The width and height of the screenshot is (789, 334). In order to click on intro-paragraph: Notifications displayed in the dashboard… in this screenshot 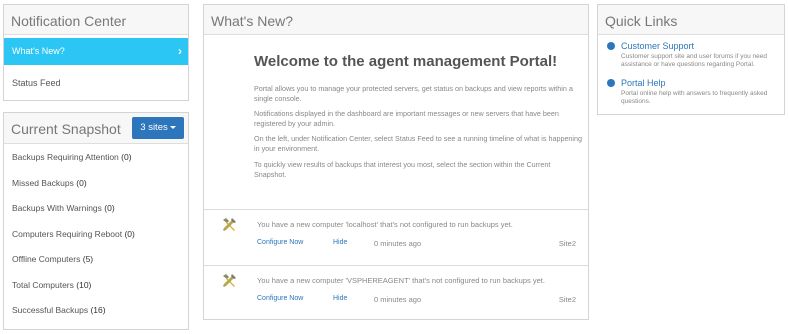, I will do `click(406, 118)`.